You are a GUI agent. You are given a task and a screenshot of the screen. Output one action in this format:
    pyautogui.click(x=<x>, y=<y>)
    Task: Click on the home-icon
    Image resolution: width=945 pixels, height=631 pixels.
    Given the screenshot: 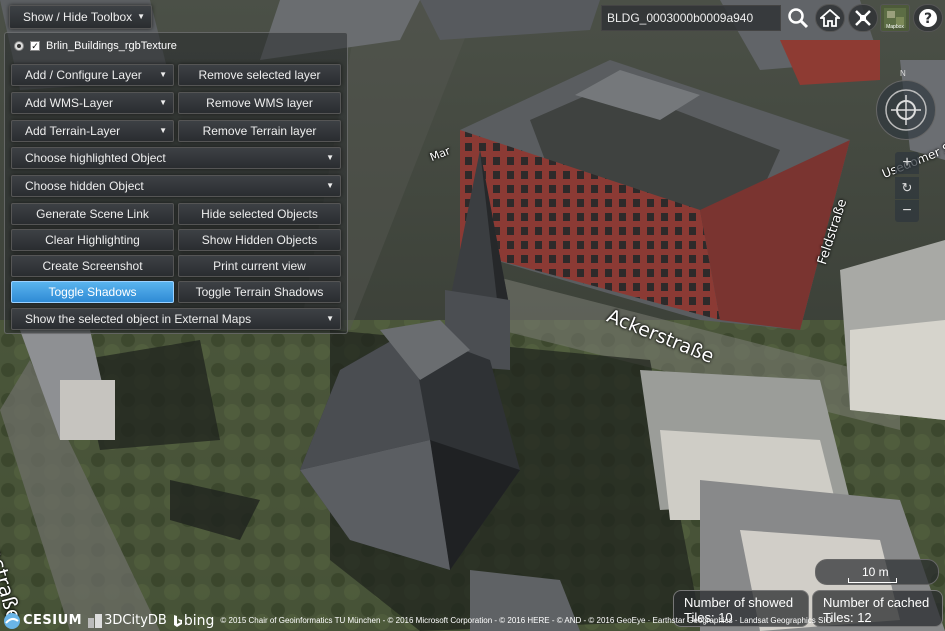 What is the action you would take?
    pyautogui.click(x=830, y=18)
    